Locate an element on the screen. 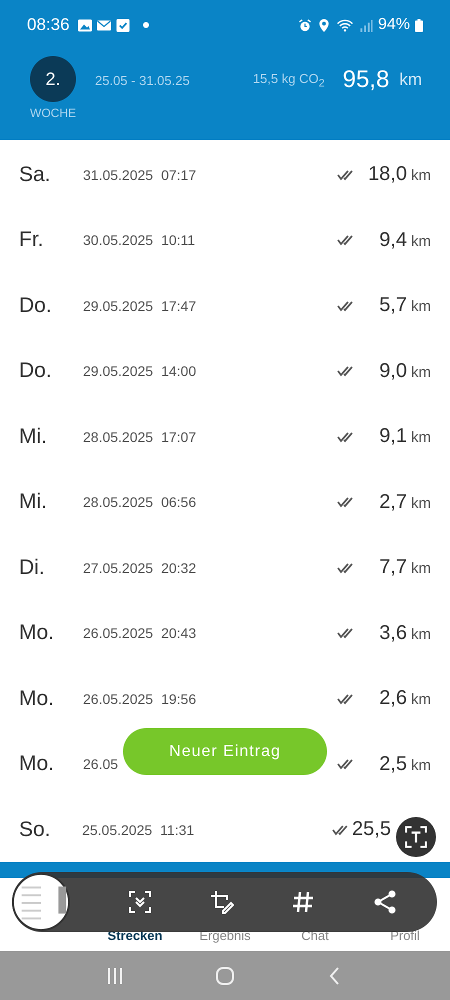 This screenshot has width=450, height=1000. new-entry-button: Neuer Eintrag is located at coordinates (225, 751).